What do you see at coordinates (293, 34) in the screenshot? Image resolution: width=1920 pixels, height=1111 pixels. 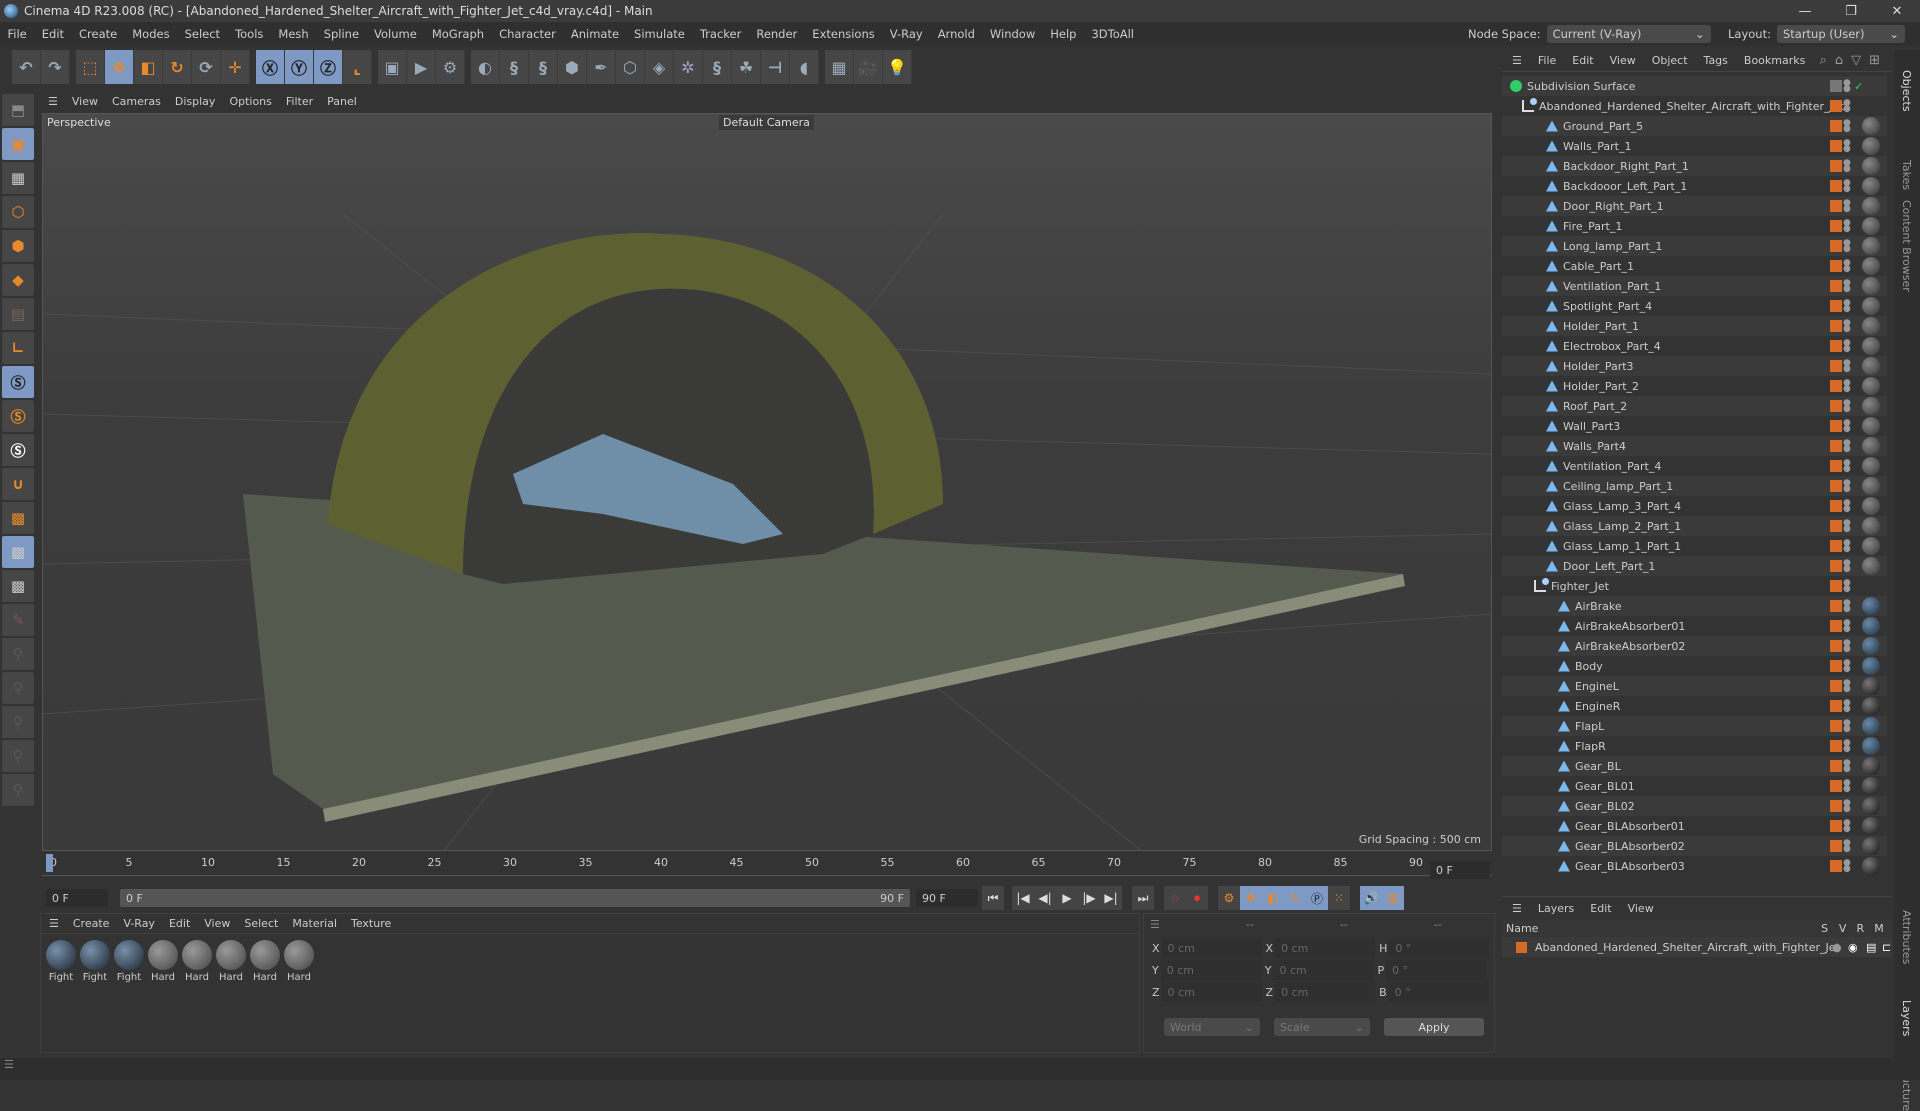 I see `menu-mesh: Mesh` at bounding box center [293, 34].